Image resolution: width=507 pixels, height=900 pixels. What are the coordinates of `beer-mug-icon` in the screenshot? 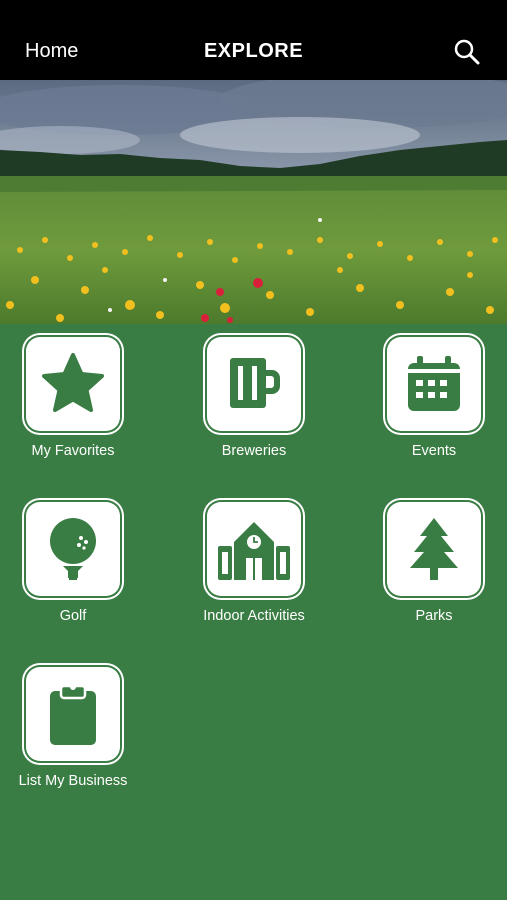 It's located at (255, 383).